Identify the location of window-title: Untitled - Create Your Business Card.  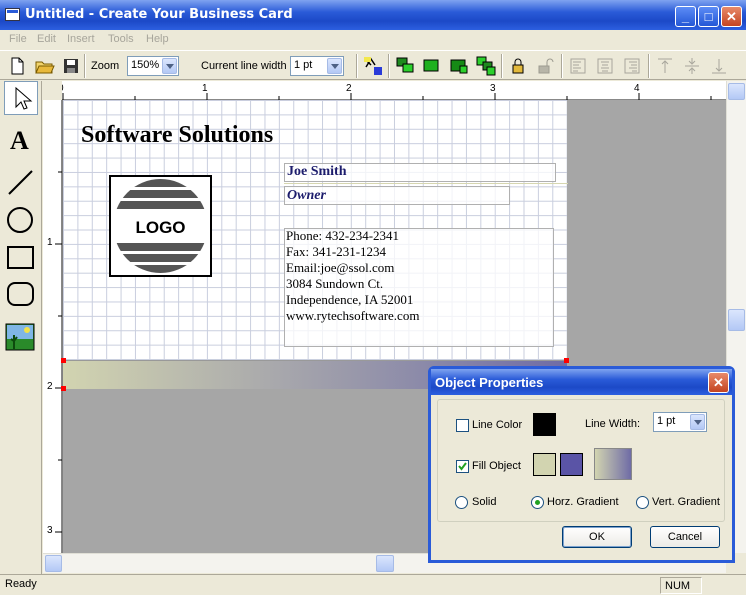
(159, 14).